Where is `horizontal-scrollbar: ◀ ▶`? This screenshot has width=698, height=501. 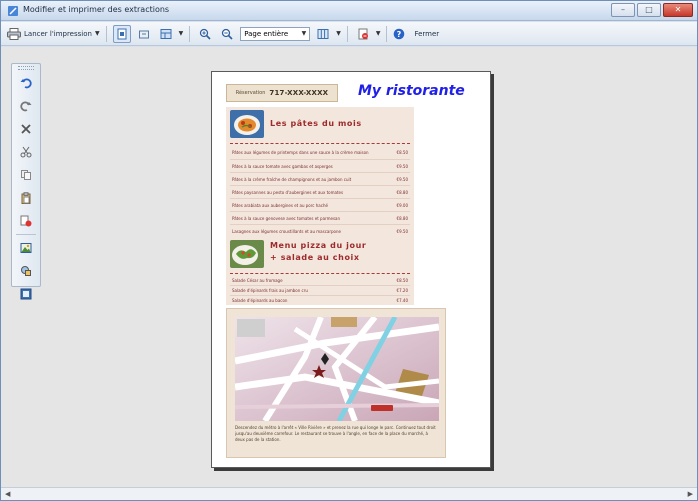 horizontal-scrollbar: ◀ ▶ is located at coordinates (349, 493).